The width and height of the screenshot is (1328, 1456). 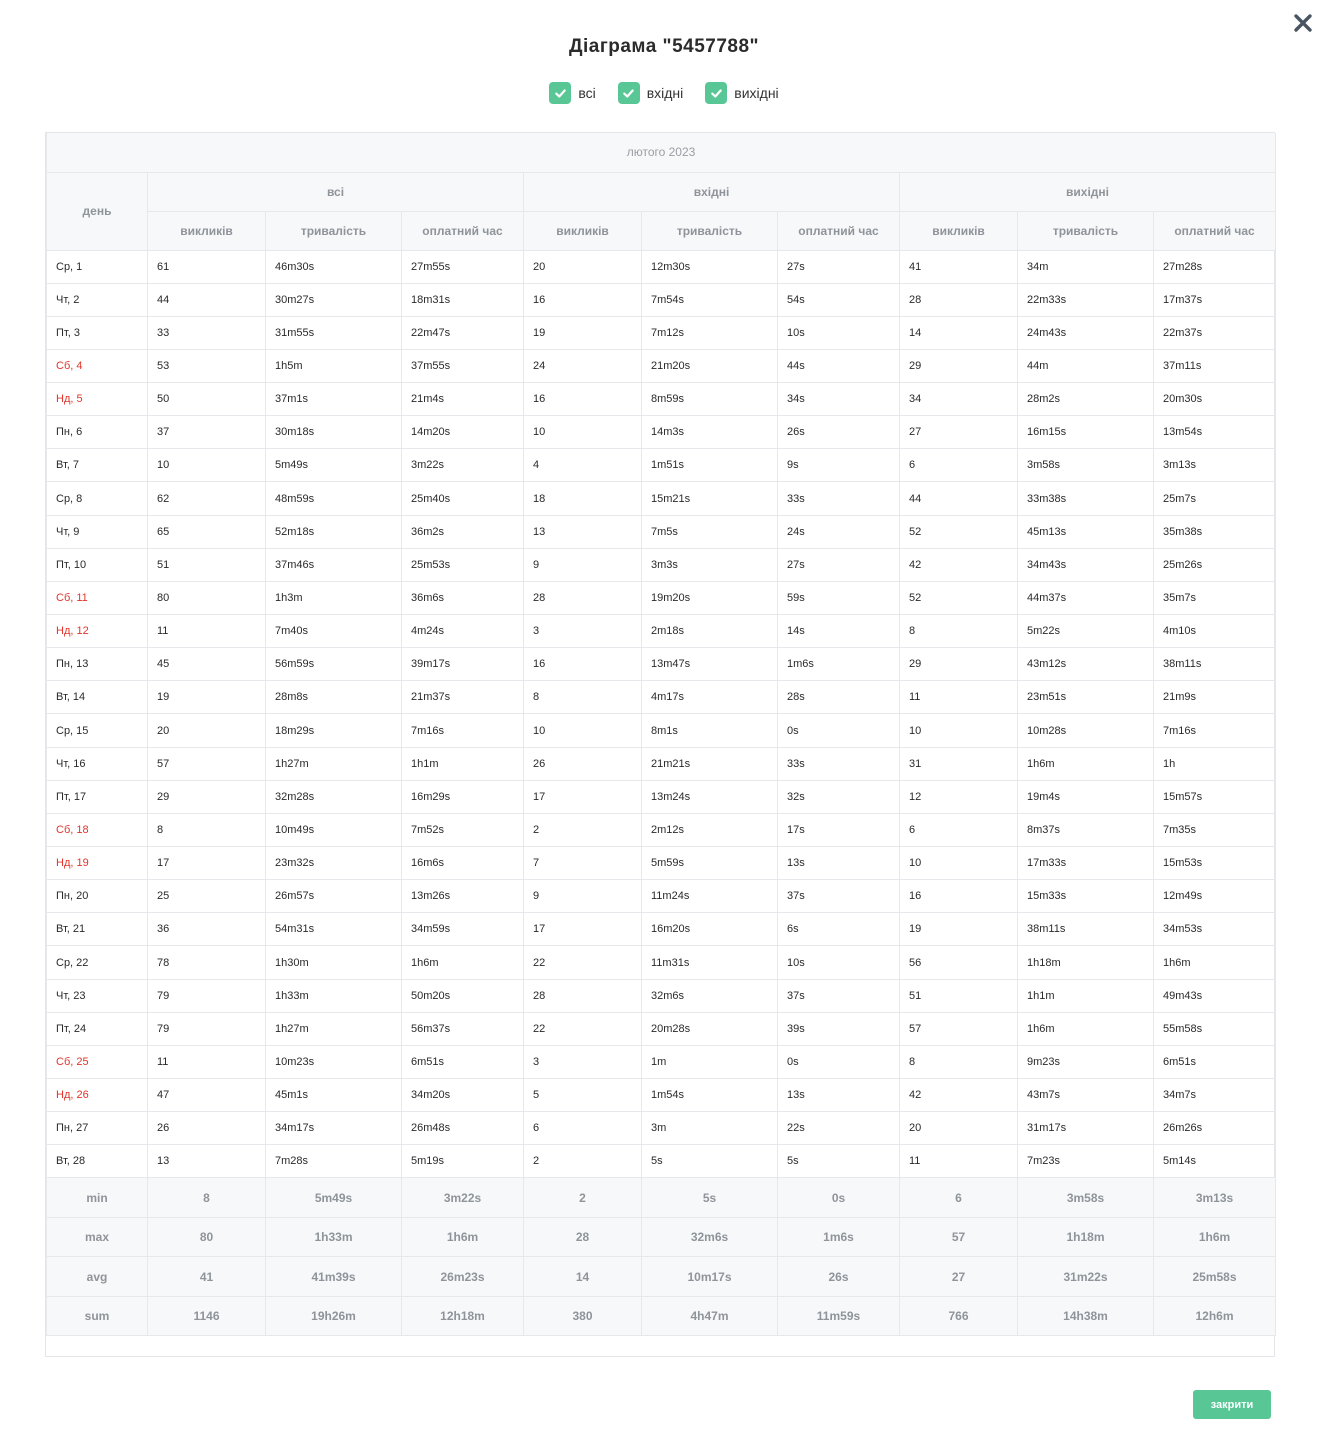 I want to click on check-icon, so click(x=629, y=93).